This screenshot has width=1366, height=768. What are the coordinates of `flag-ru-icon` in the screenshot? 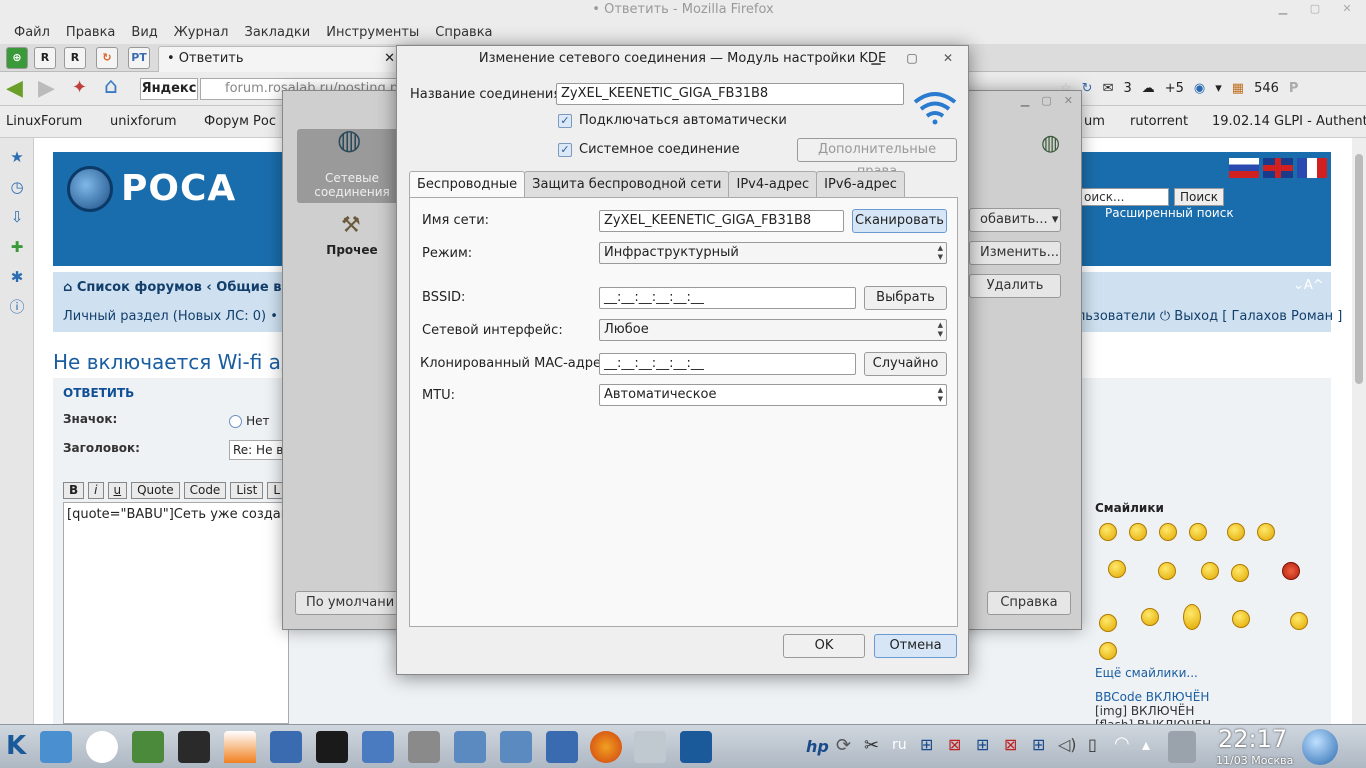 It's located at (1244, 168).